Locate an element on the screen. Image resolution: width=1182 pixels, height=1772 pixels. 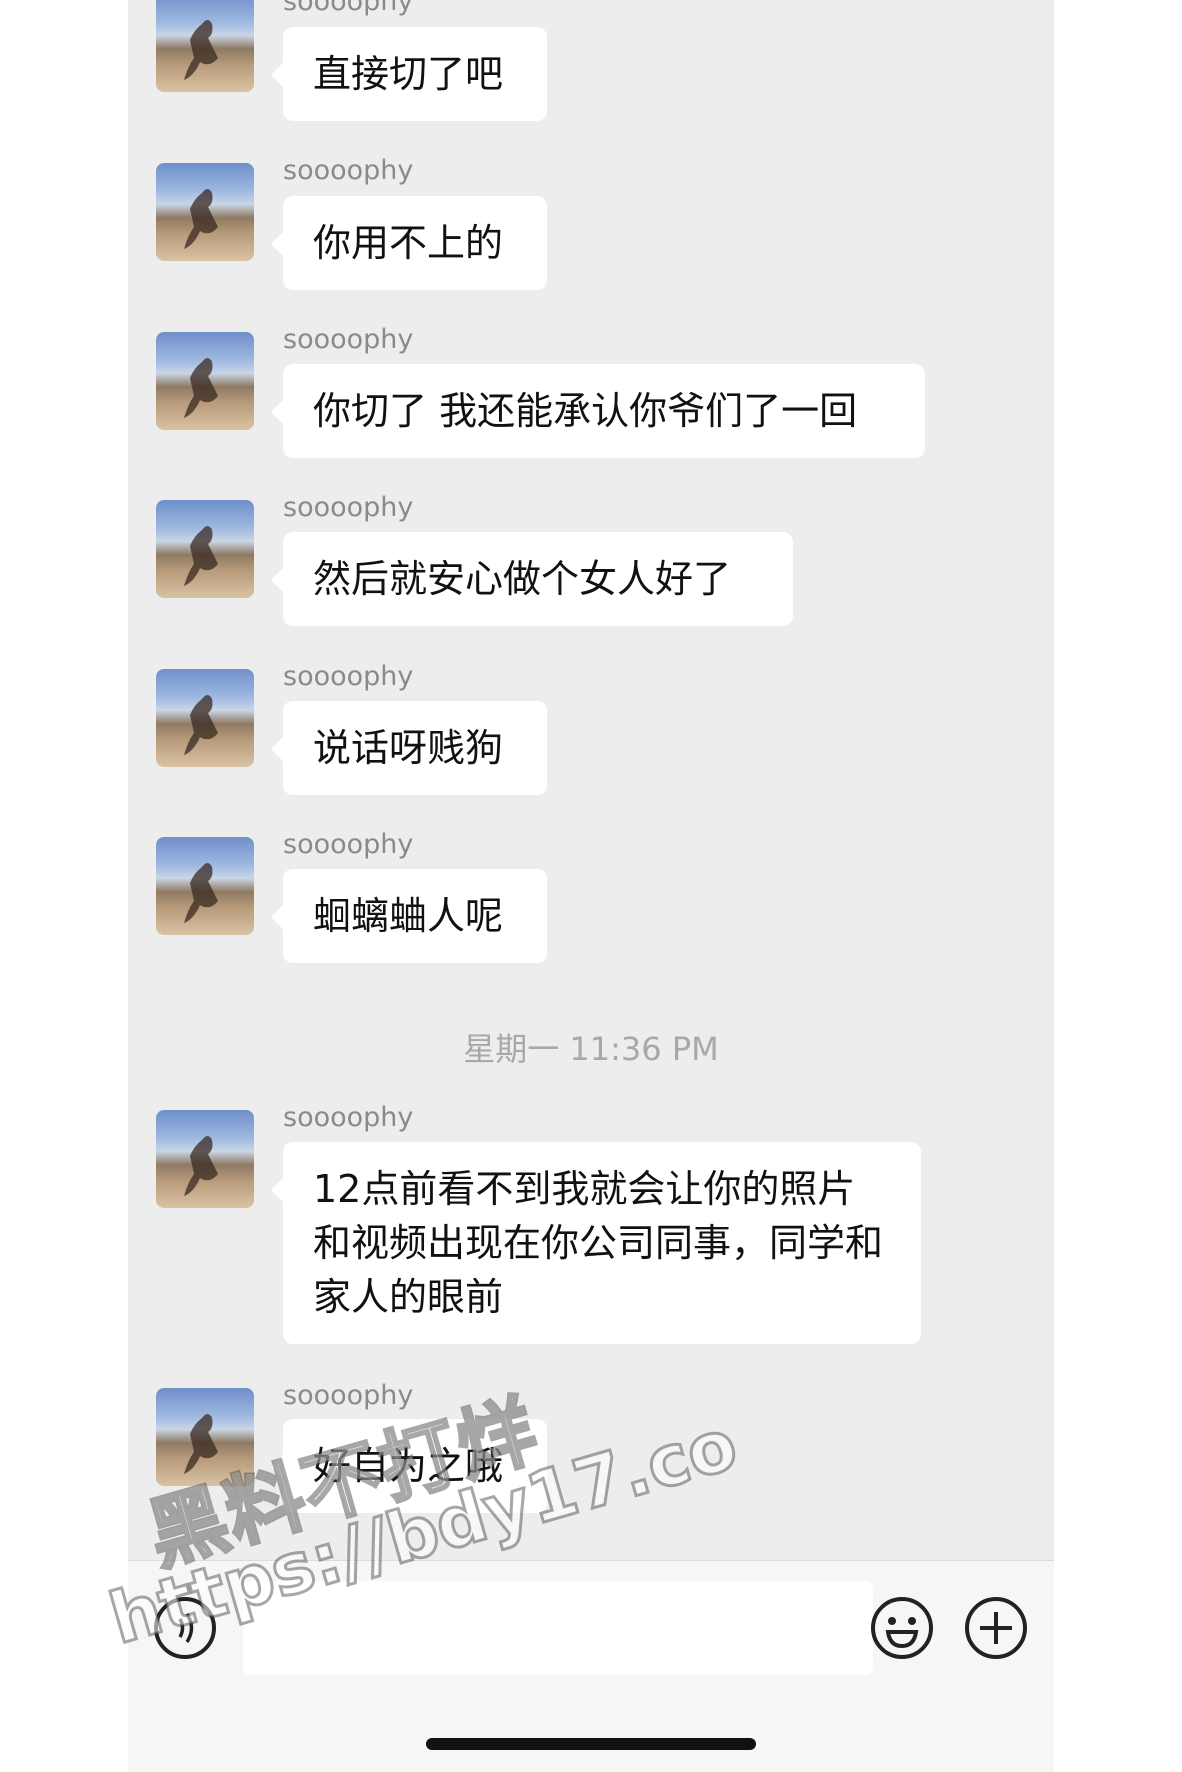
emoji-icon is located at coordinates (902, 1628).